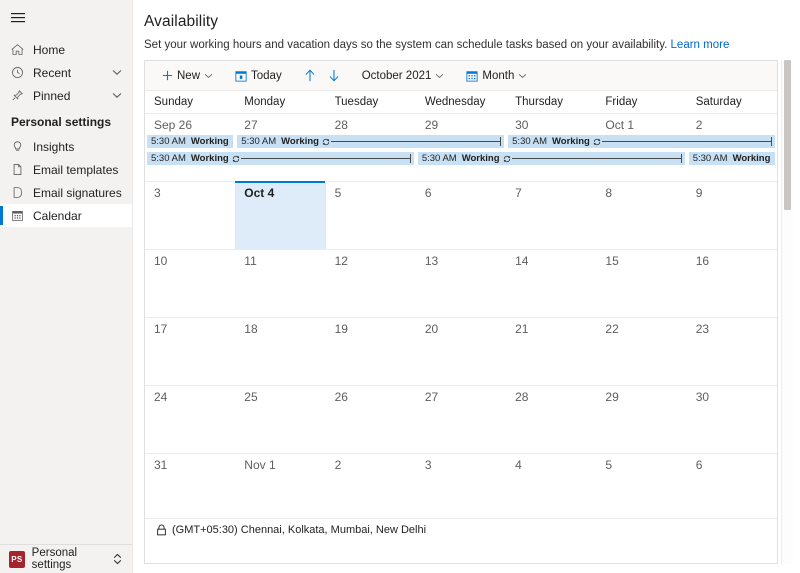 This screenshot has height=573, width=800. What do you see at coordinates (396, 75) in the screenshot?
I see `period-label: October 2021` at bounding box center [396, 75].